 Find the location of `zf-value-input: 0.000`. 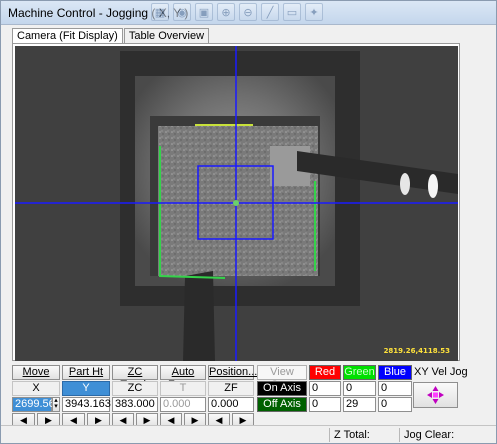

zf-value-input: 0.000 is located at coordinates (231, 404).